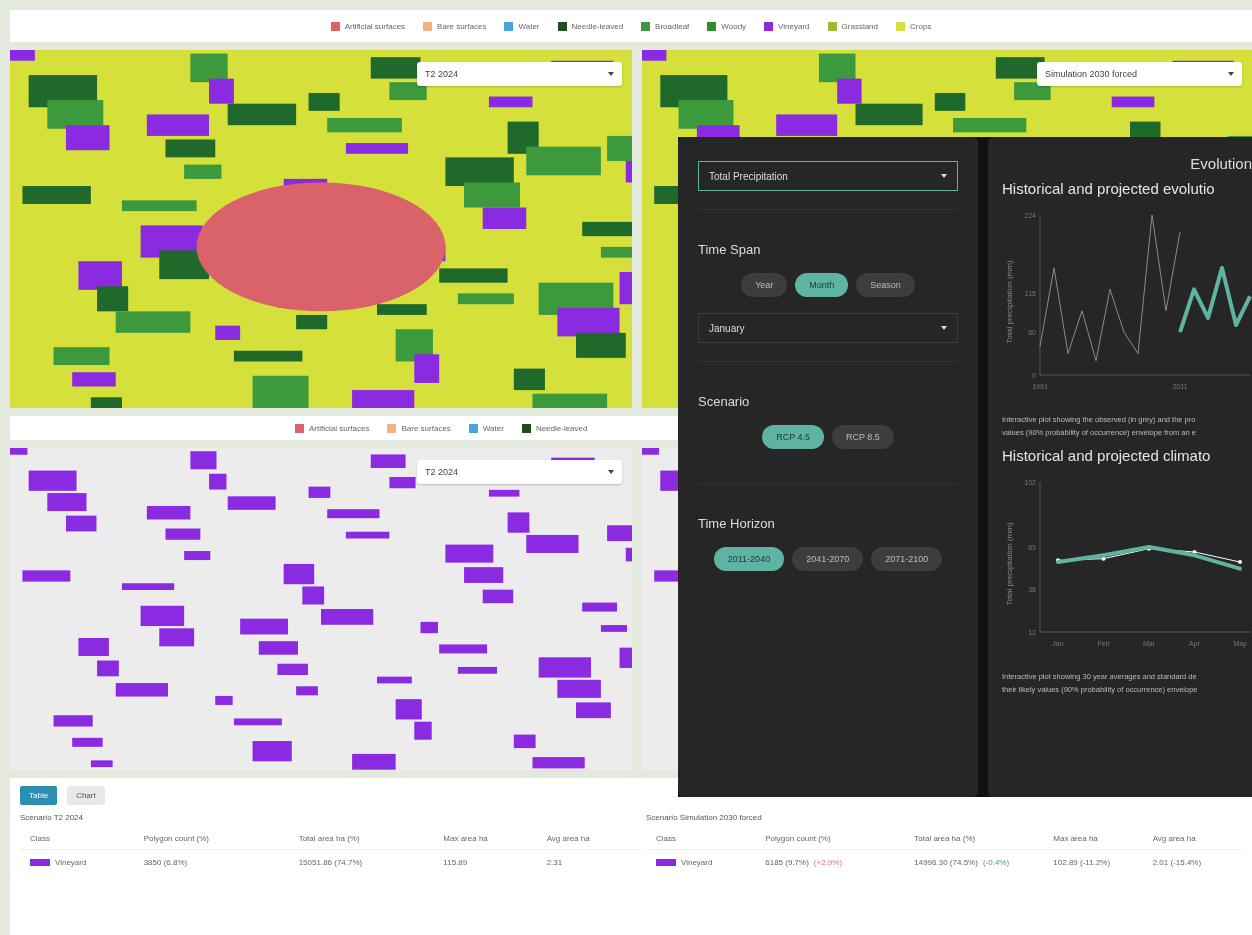 This screenshot has height=935, width=1252. I want to click on view-toggle: Table, so click(39, 795).